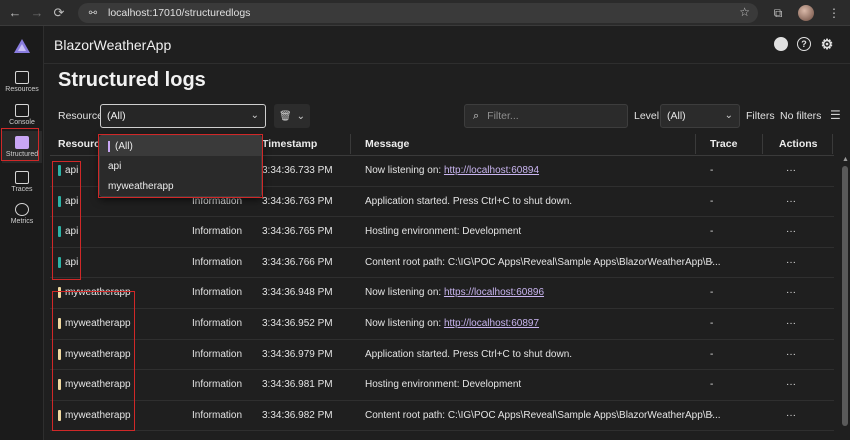  What do you see at coordinates (798, 144) in the screenshot?
I see `header-actions: Actions` at bounding box center [798, 144].